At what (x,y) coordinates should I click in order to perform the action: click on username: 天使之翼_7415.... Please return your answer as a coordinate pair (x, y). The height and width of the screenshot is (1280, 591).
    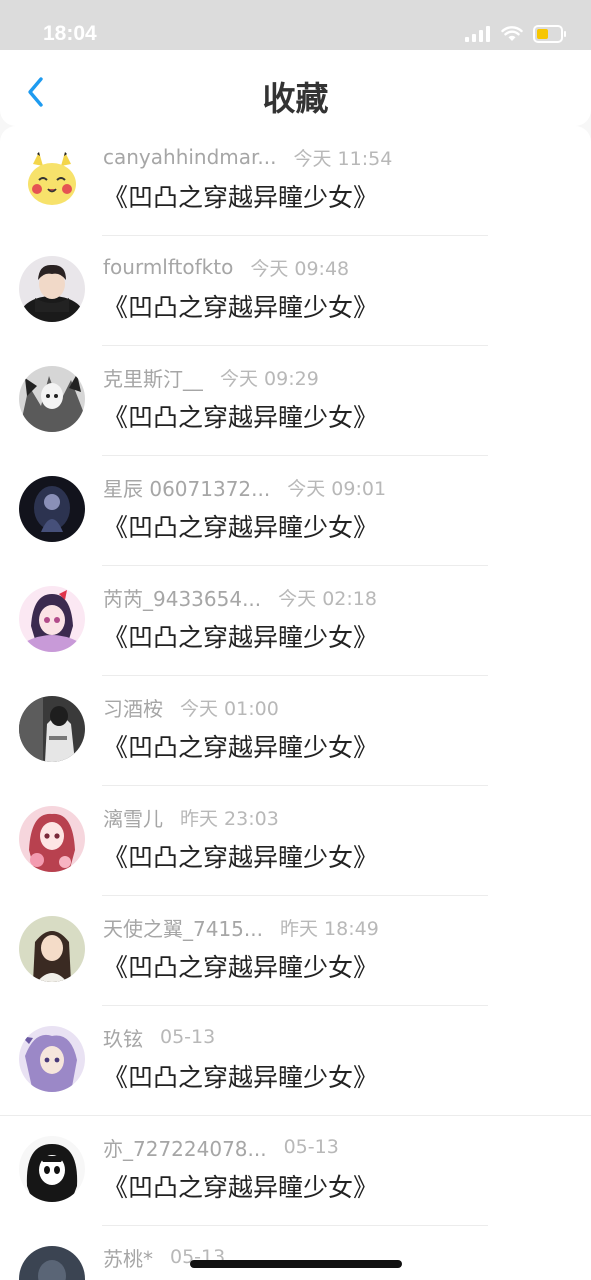
    Looking at the image, I should click on (183, 927).